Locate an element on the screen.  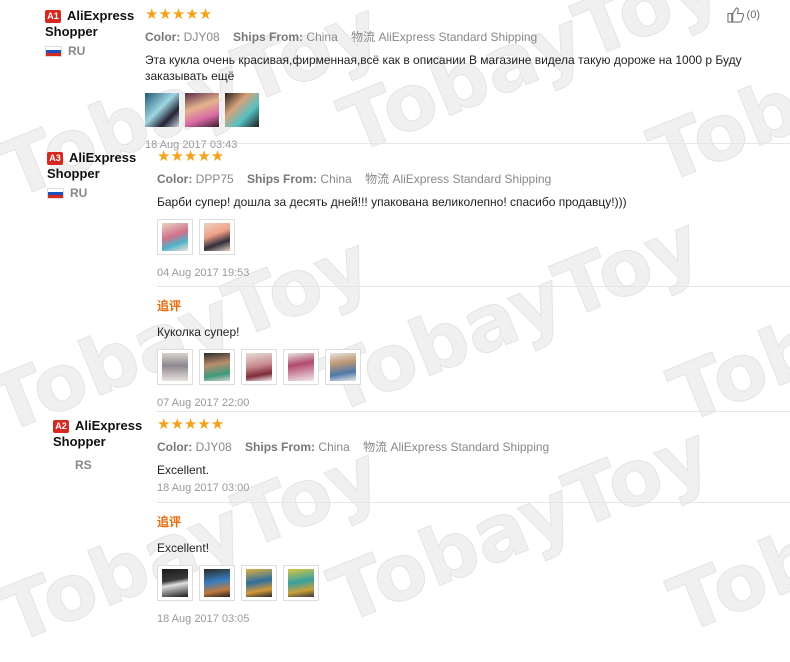
additional-feedback-text: Excellent! is located at coordinates (183, 548).